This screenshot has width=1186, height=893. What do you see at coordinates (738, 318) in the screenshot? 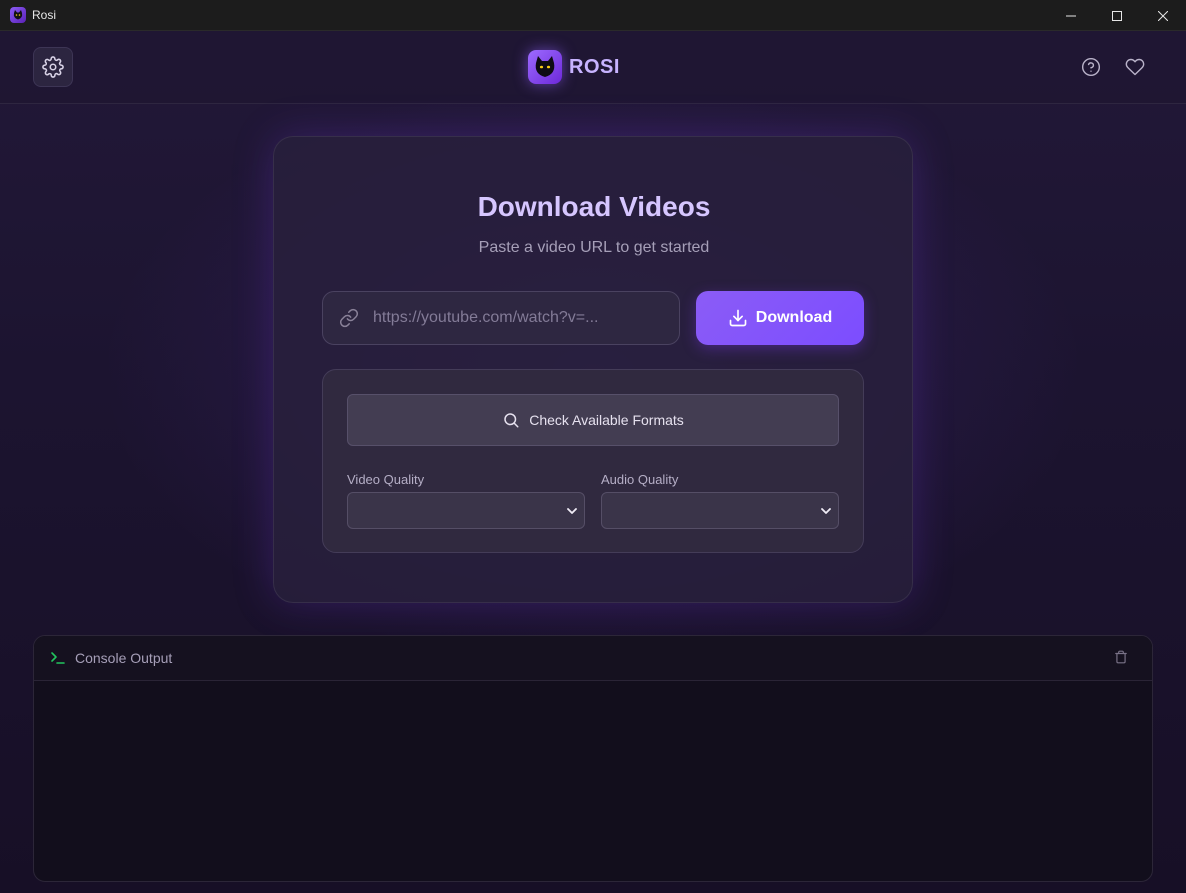
I see `download-icon` at bounding box center [738, 318].